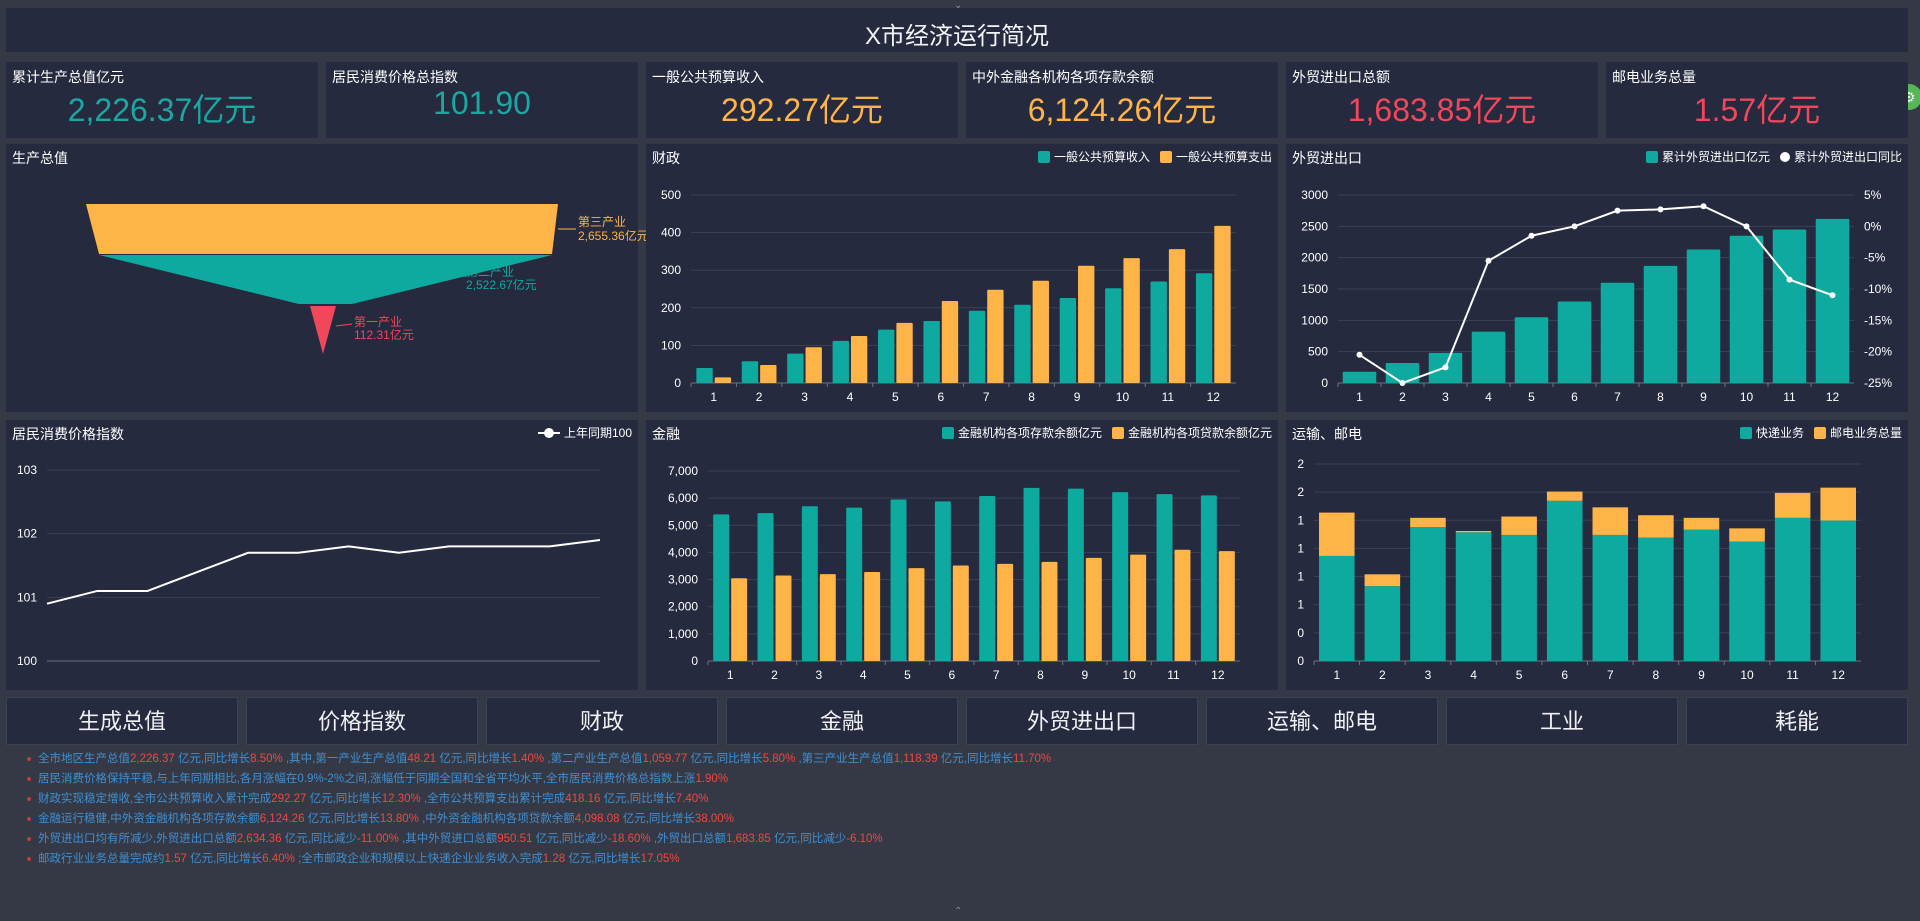 The image size is (1920, 921). I want to click on x-tick-label: 12, so click(1839, 675).